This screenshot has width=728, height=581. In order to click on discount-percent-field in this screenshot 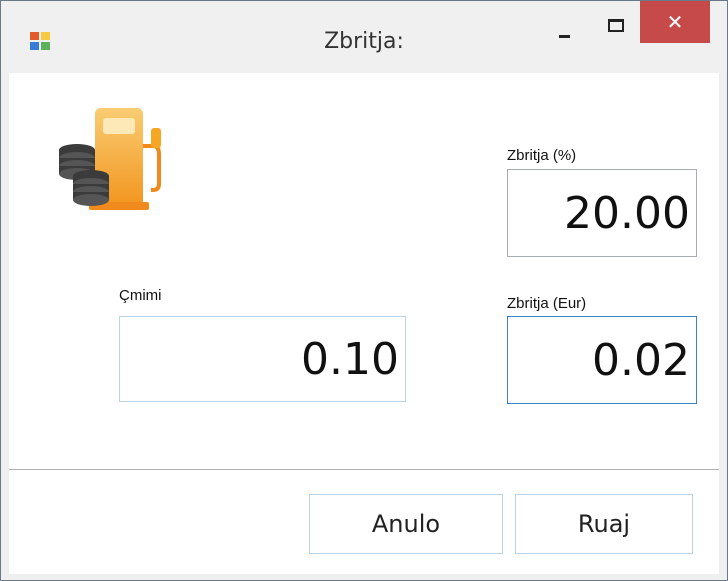, I will do `click(602, 213)`.